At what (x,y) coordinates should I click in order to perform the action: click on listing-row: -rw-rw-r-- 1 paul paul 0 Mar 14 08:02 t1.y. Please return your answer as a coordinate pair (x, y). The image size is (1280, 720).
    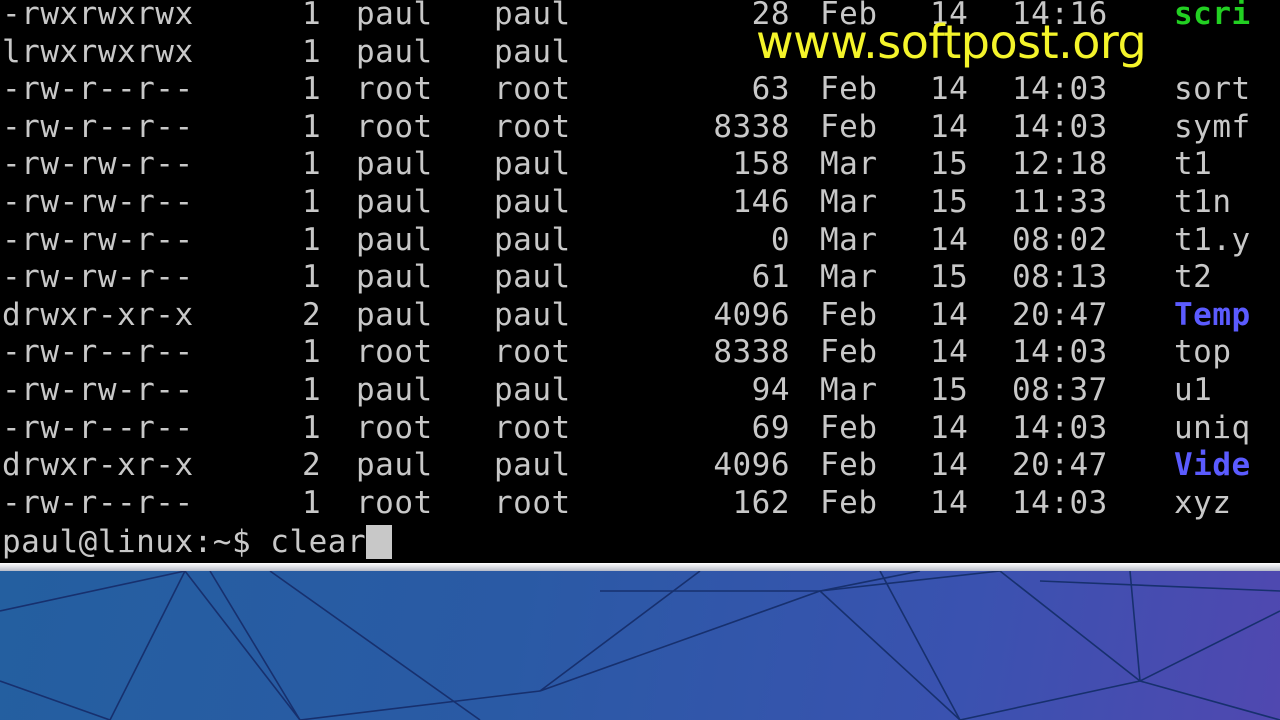
    Looking at the image, I should click on (640, 241).